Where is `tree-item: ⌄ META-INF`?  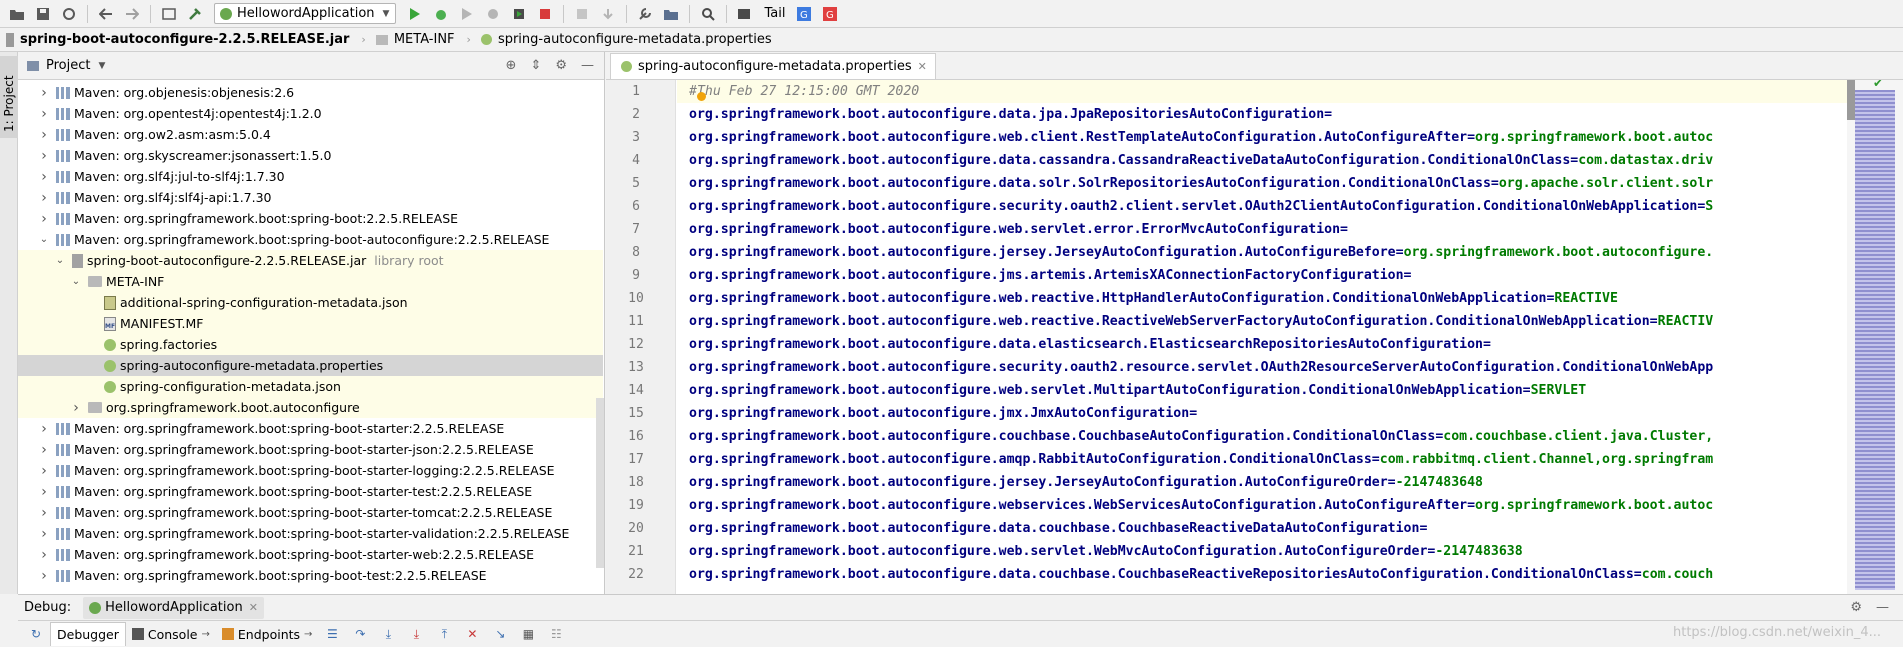
tree-item: ⌄ META-INF is located at coordinates (310, 281).